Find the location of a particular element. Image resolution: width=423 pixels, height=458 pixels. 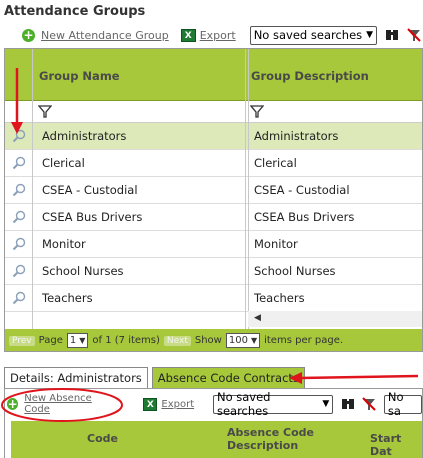

column-header-code: Code is located at coordinates (102, 438).